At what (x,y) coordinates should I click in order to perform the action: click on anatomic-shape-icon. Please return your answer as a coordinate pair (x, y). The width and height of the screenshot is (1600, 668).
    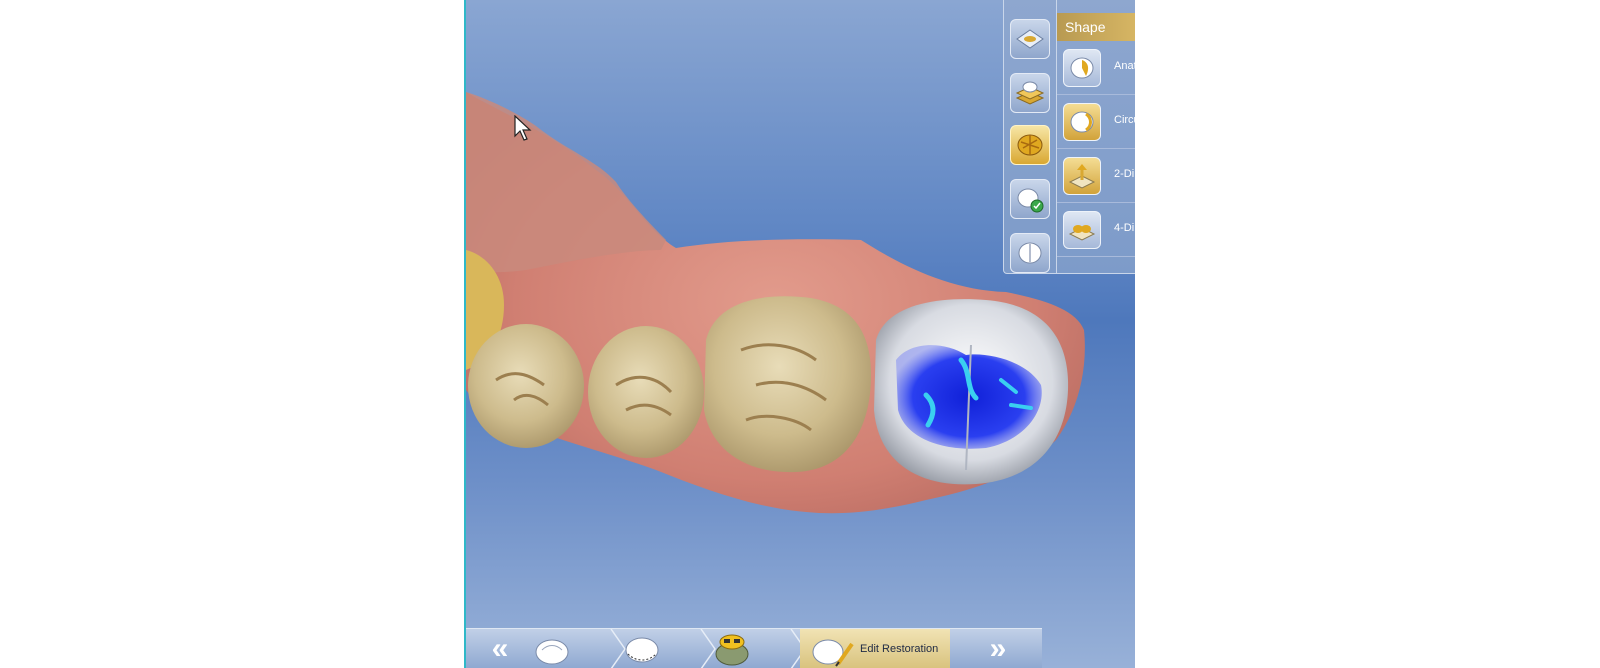
    Looking at the image, I should click on (1082, 68).